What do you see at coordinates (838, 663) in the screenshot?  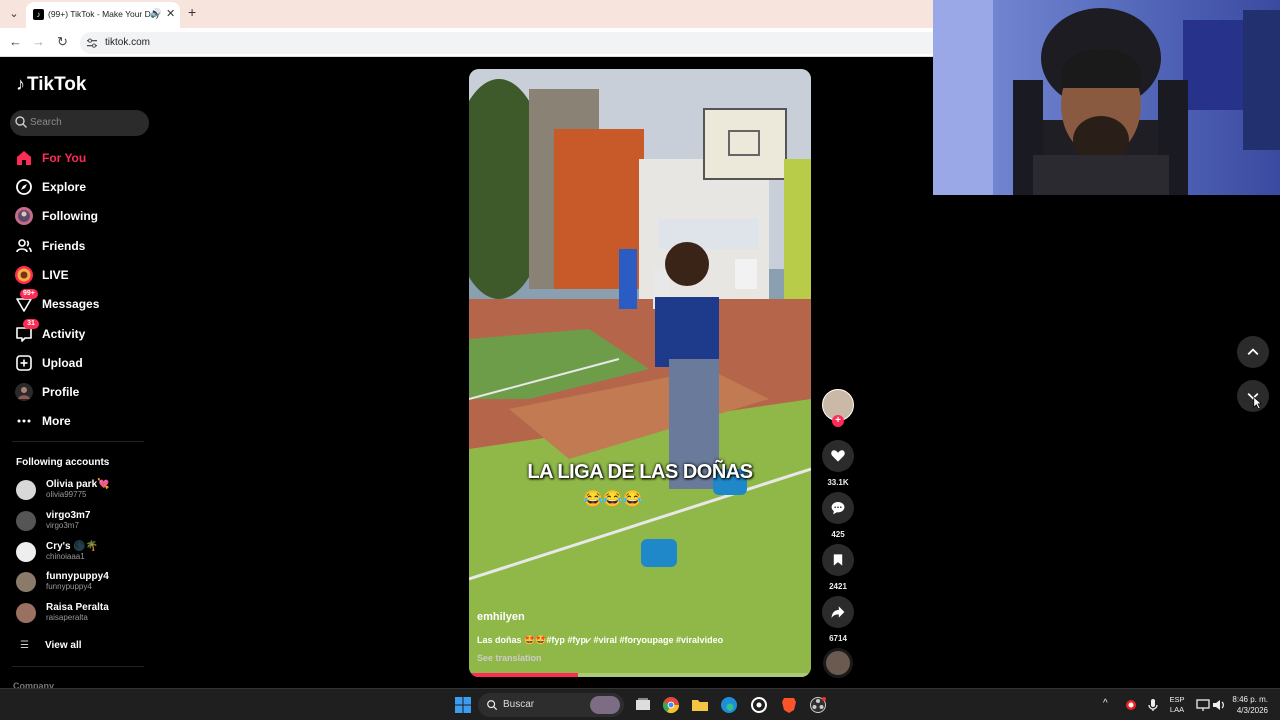 I see `music-disc-icon` at bounding box center [838, 663].